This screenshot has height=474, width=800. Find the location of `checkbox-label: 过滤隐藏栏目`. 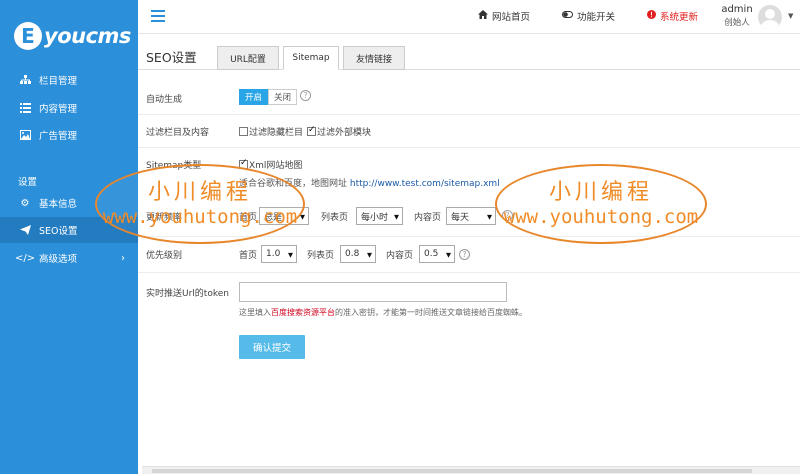

checkbox-label: 过滤隐藏栏目 is located at coordinates (276, 133).